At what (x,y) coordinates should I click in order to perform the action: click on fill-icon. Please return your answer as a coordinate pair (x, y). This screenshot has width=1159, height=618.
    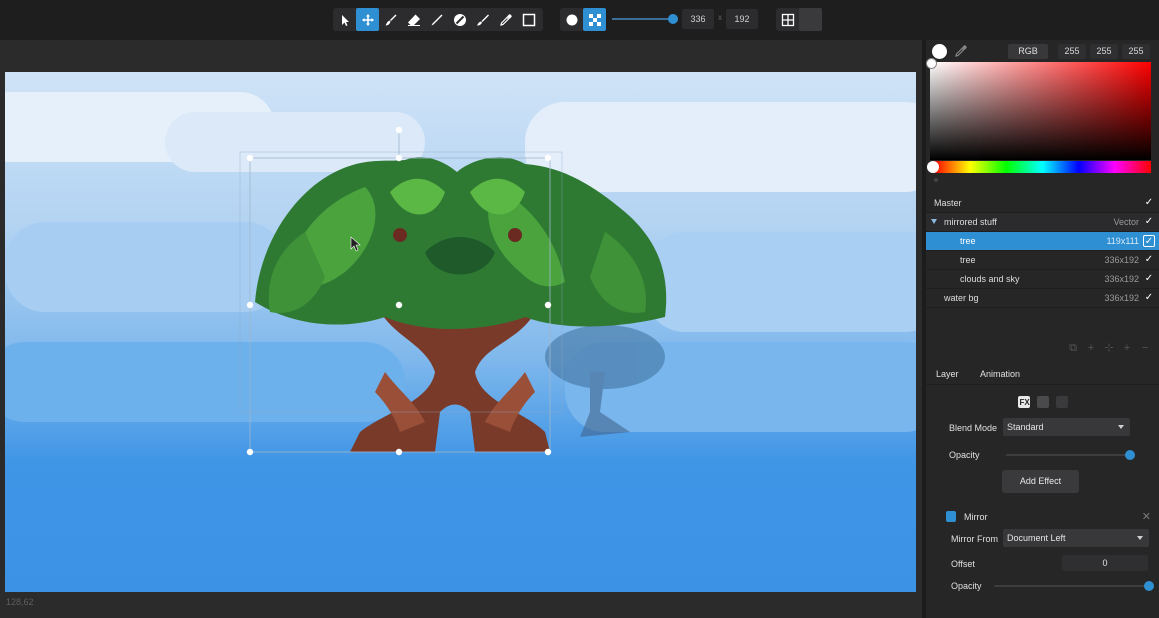
    Looking at the image, I should click on (459, 19).